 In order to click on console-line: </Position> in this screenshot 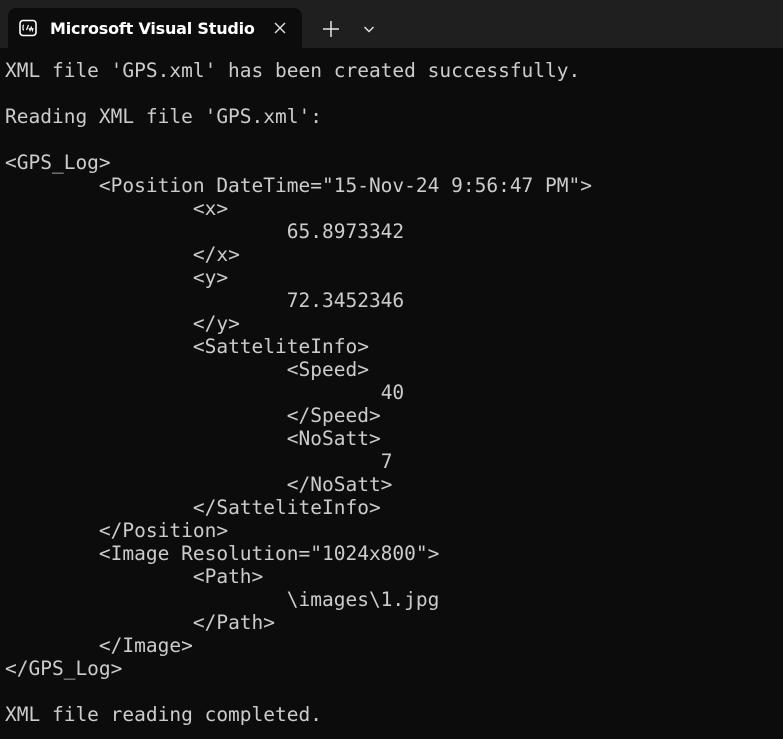, I will do `click(117, 530)`.